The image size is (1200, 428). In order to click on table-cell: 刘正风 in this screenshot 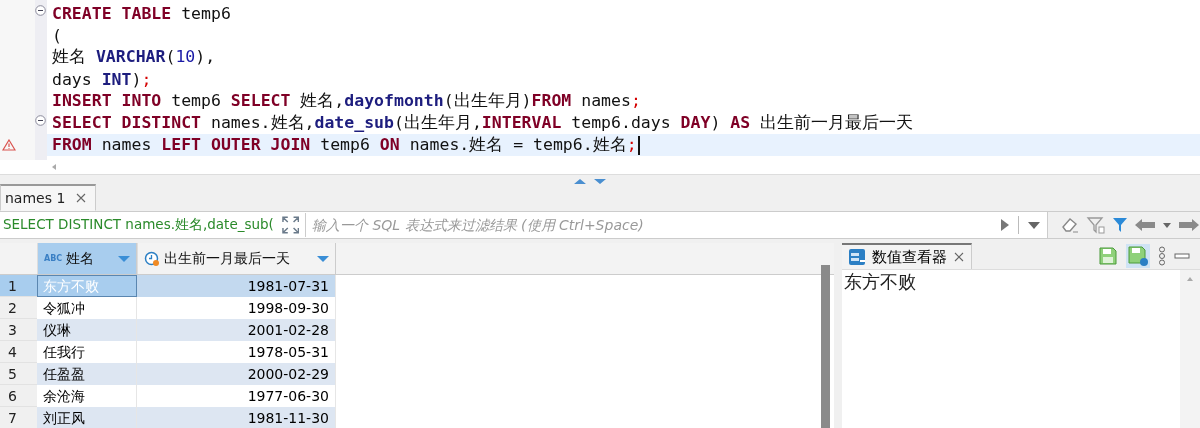, I will do `click(87, 417)`.